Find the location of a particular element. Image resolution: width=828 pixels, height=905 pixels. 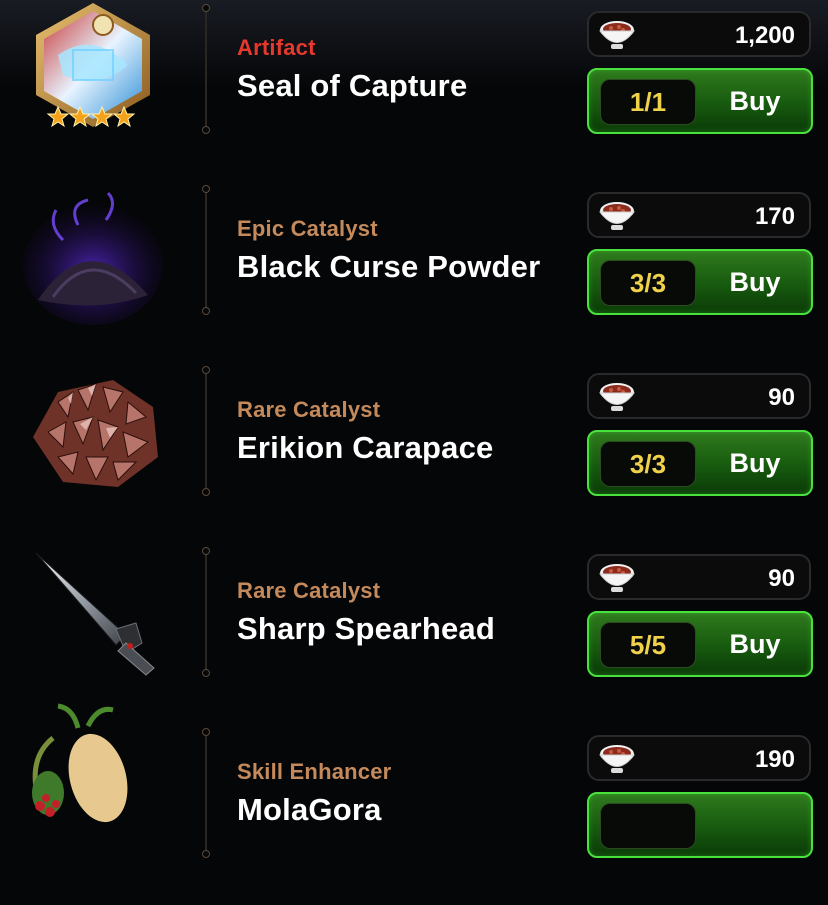

price-box: 170 is located at coordinates (699, 215).